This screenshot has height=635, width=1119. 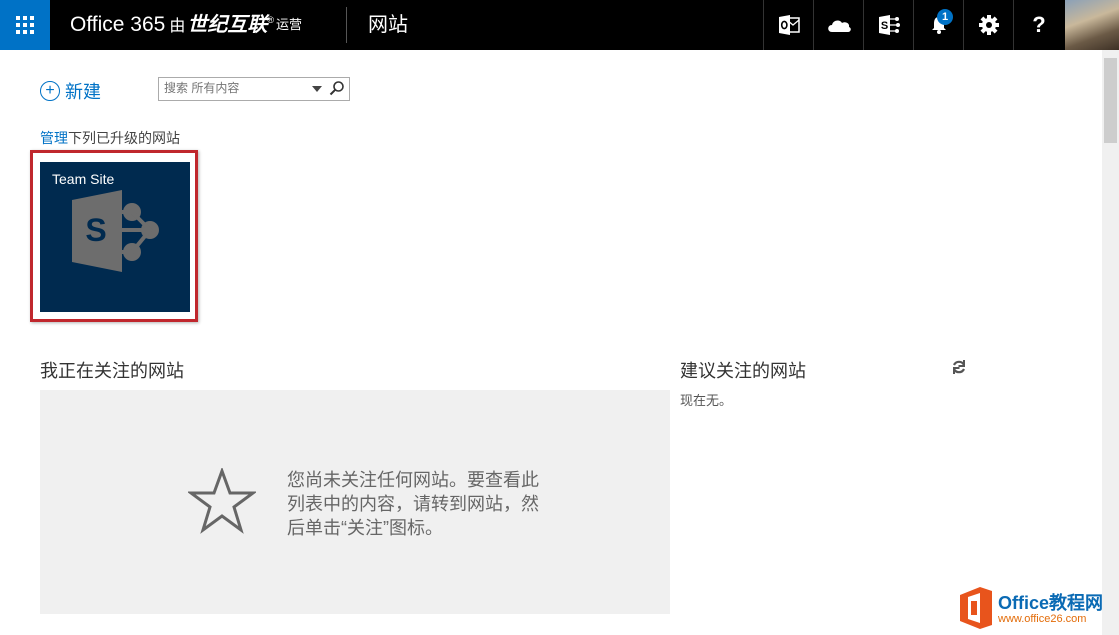 I want to click on onedrive-button, so click(x=838, y=25).